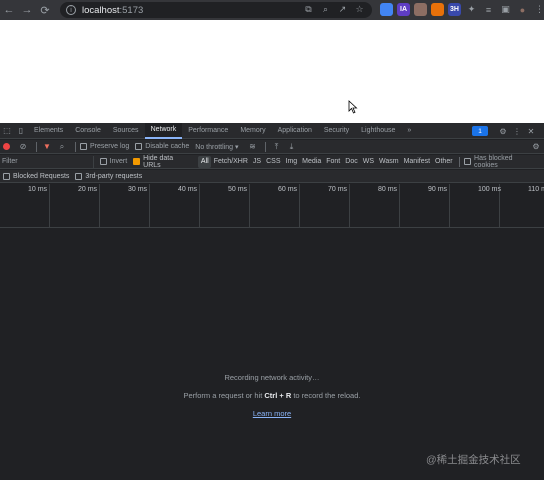 The image size is (544, 480). Describe the element at coordinates (272, 176) in the screenshot. I see `blocked-requests-bar: Blocked Requests 3rd-party requests` at that location.